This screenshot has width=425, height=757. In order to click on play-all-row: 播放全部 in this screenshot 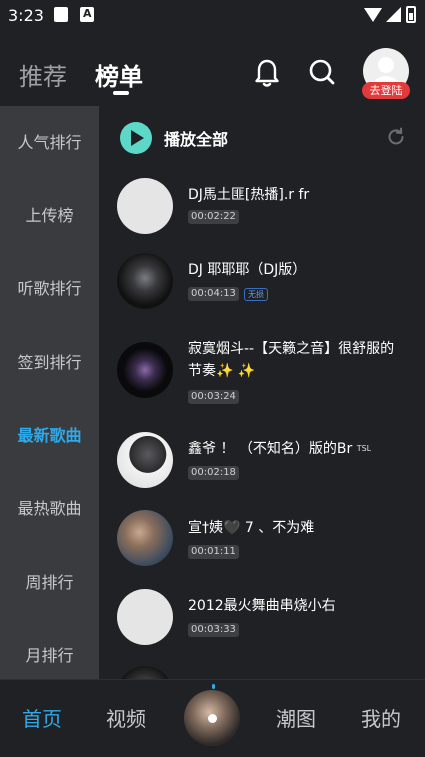, I will do `click(262, 137)`.